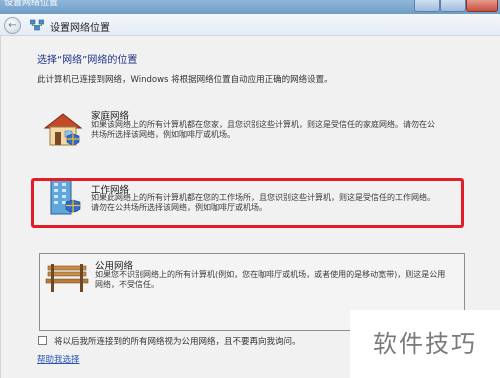  What do you see at coordinates (87, 60) in the screenshot?
I see `page-heading: 选择“网络”网络的位置` at bounding box center [87, 60].